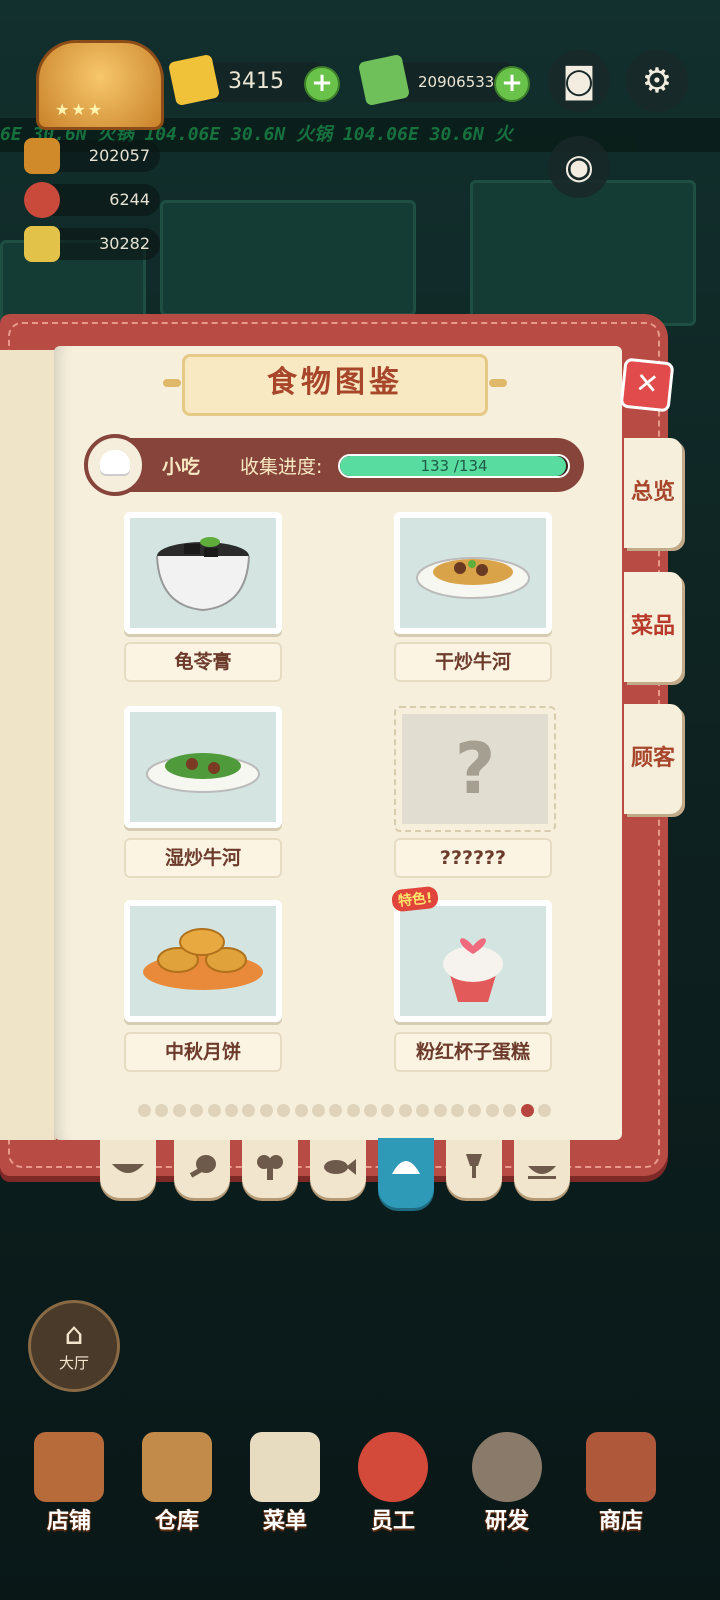 The width and height of the screenshot is (720, 1600). I want to click on mooncake-plate-icon, so click(203, 959).